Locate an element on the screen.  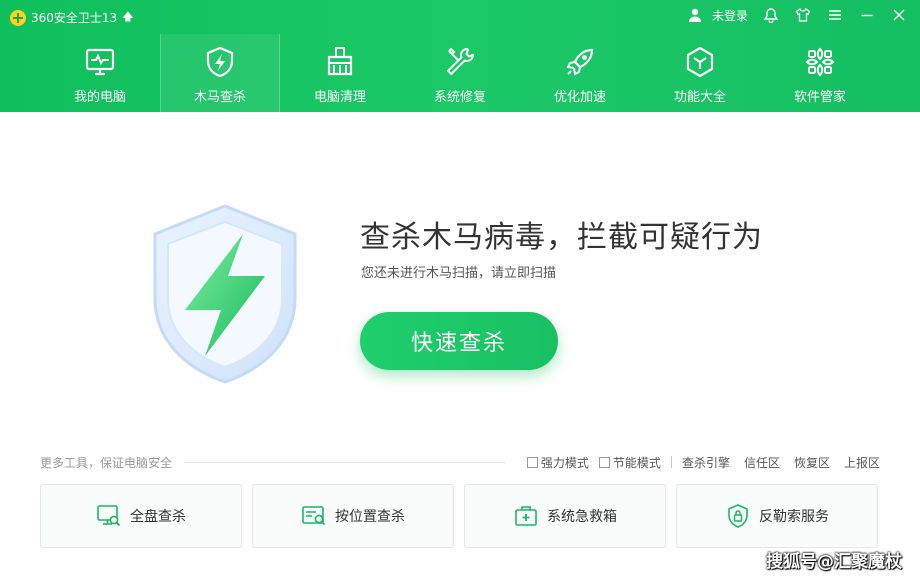
nav-label: 软件管家 is located at coordinates (819, 97).